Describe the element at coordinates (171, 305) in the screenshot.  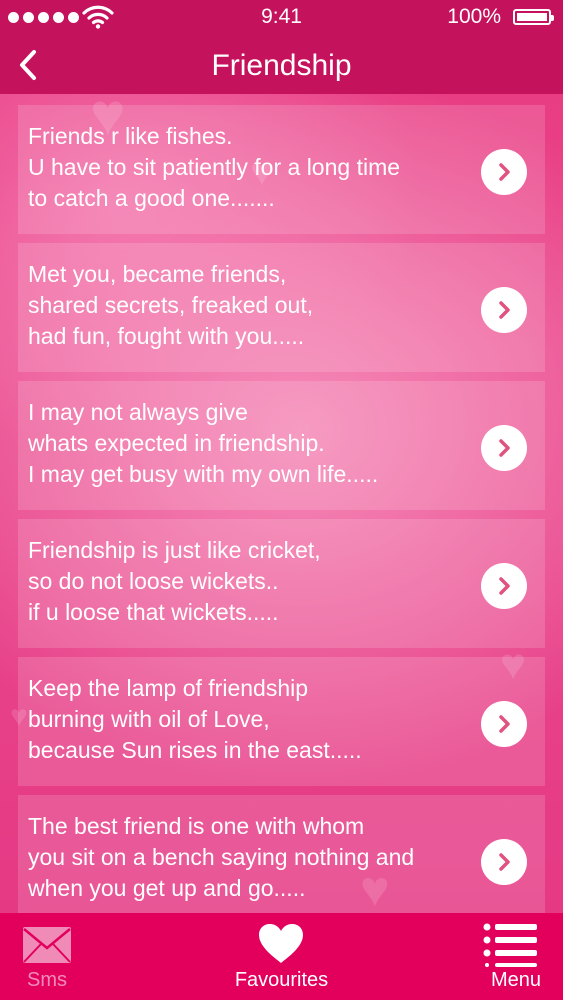
I see `message-line: shared secrets, freaked out,` at that location.